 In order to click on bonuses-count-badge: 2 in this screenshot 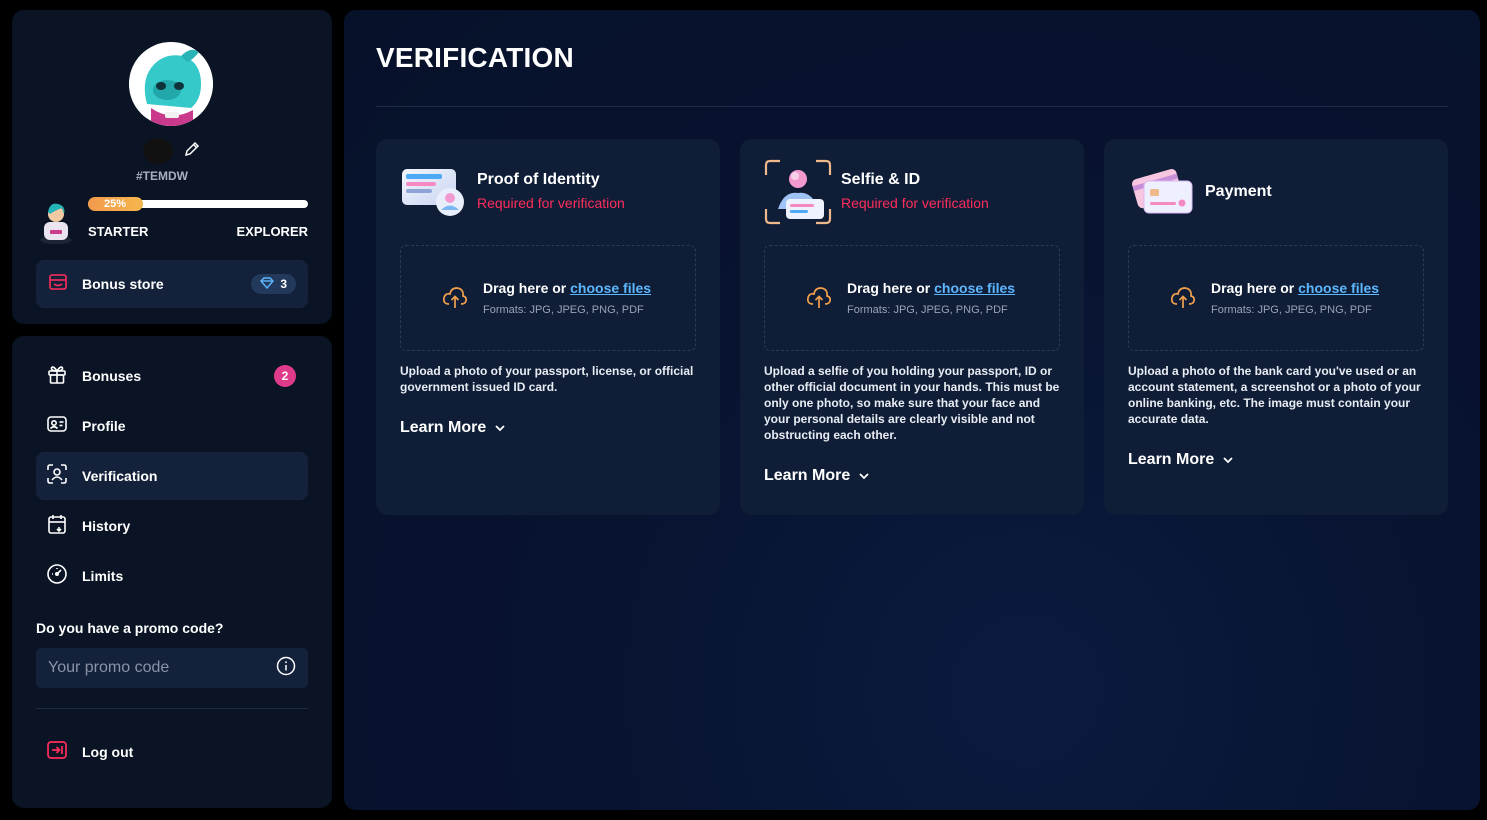, I will do `click(285, 376)`.